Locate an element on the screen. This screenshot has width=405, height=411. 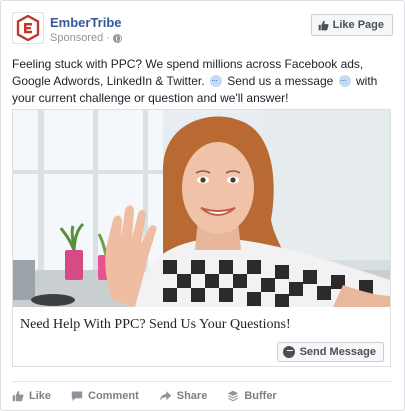
like-page-label: Like Page is located at coordinates (358, 25).